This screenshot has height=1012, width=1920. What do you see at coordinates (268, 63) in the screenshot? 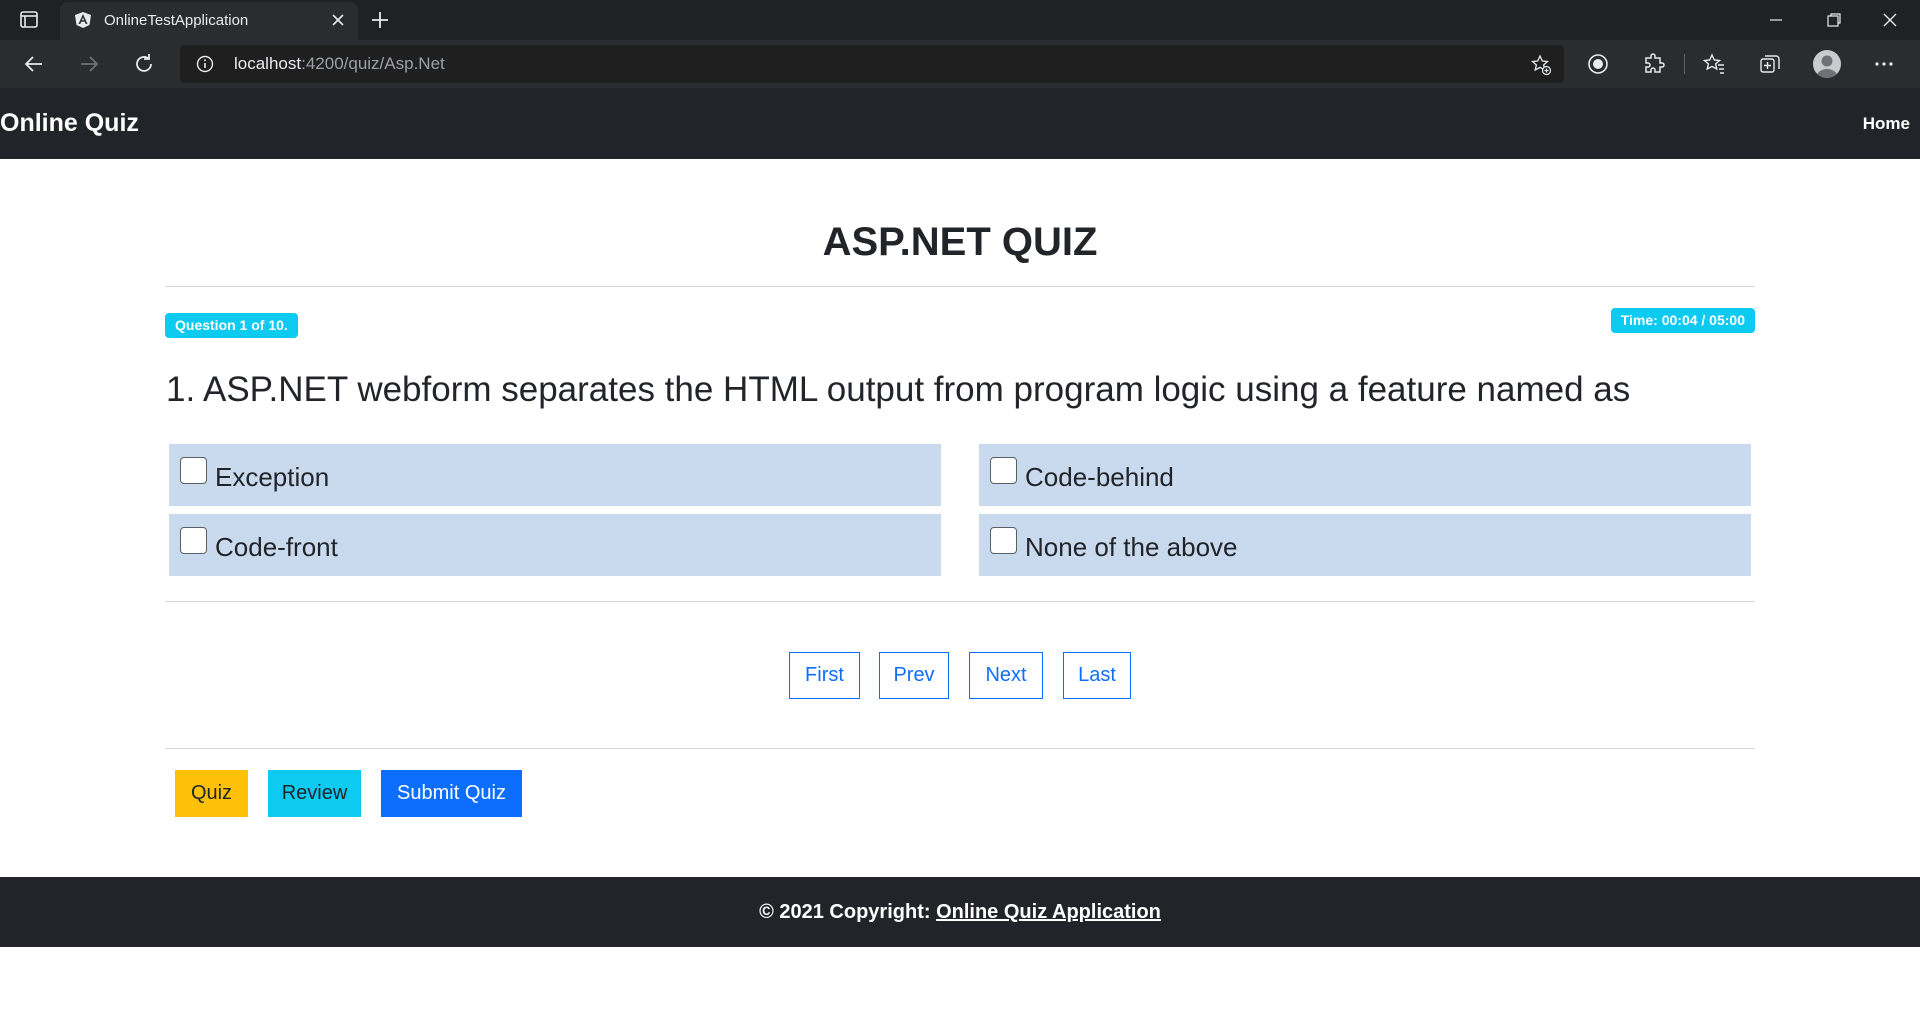
I see `url-host: localhost` at bounding box center [268, 63].